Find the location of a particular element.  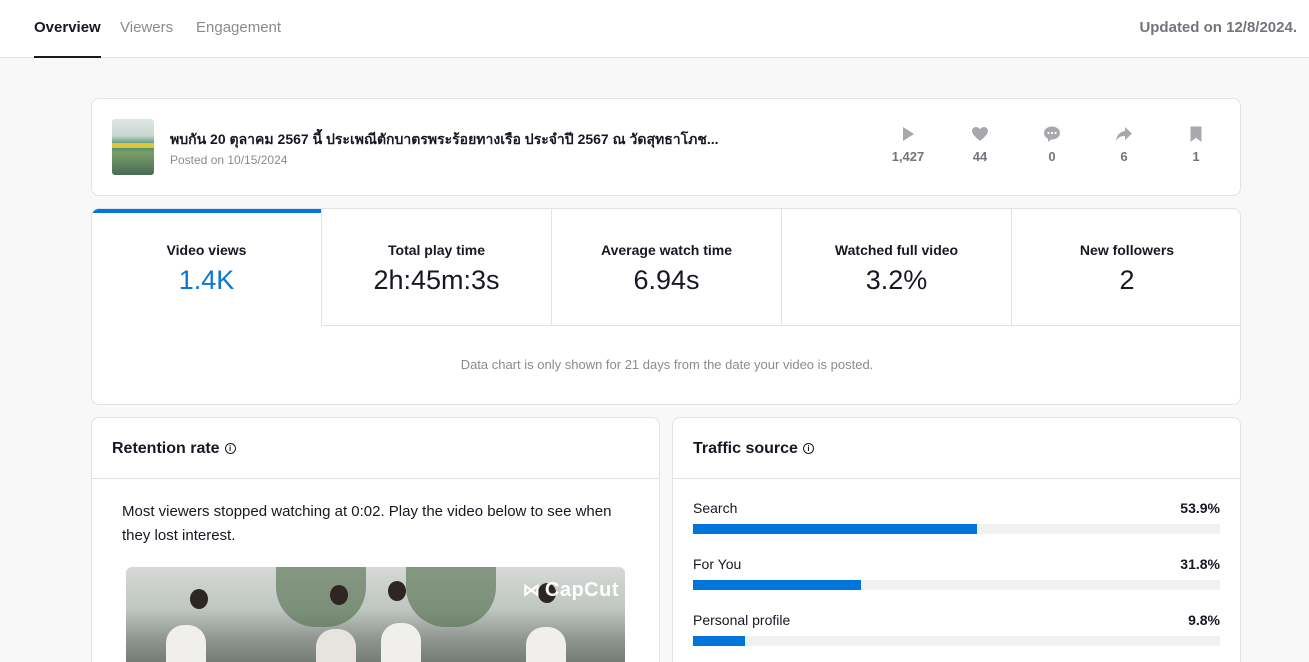

metric-value: 2h:45m:3s is located at coordinates (436, 280).